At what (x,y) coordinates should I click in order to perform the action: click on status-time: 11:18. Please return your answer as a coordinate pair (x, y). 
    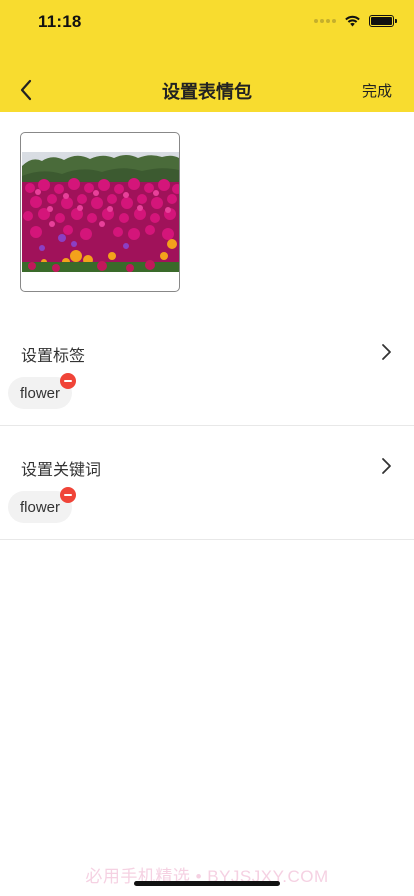
    Looking at the image, I should click on (60, 21).